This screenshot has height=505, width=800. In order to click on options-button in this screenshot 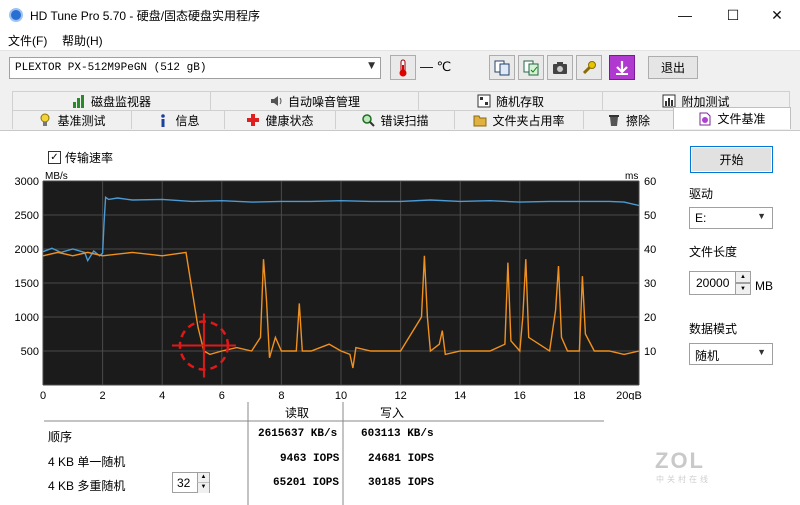, I will do `click(589, 67)`.